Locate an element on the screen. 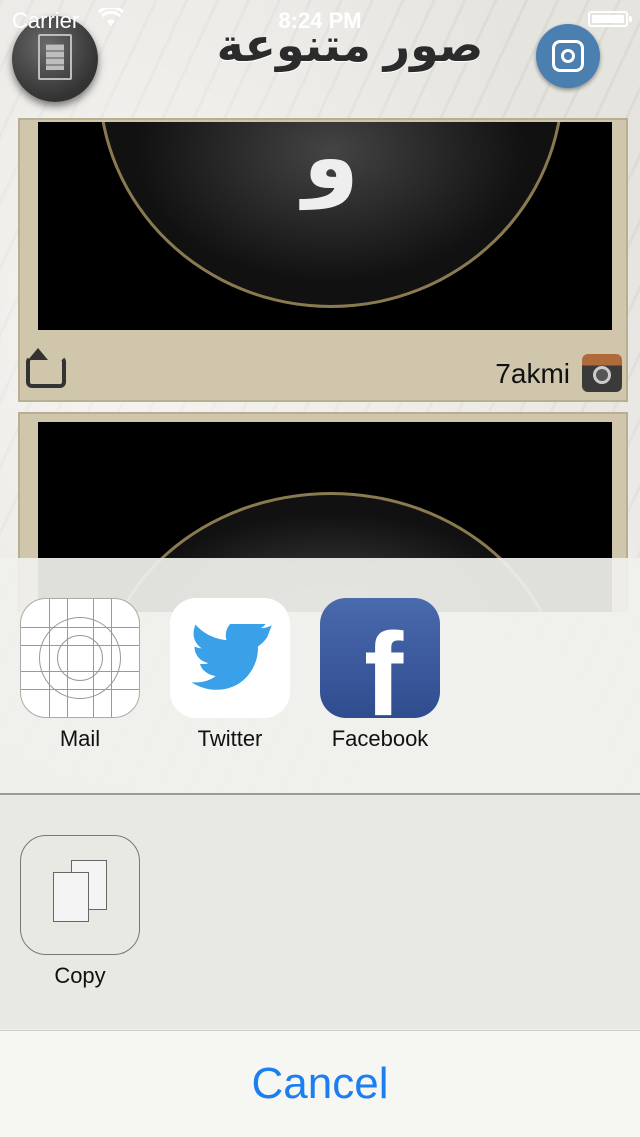 Image resolution: width=640 pixels, height=1137 pixels. clock: 8:24 PM is located at coordinates (320, 20).